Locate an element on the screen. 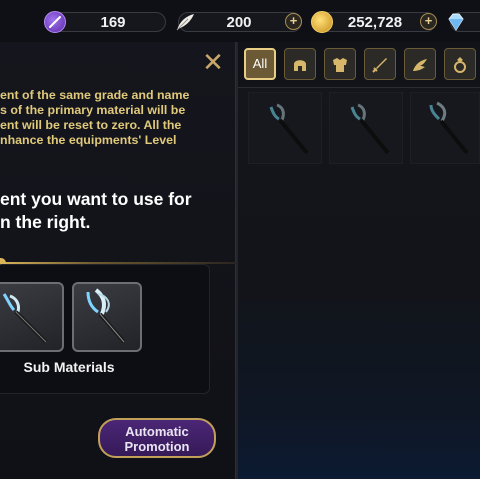  feather-currency-display: 200 is located at coordinates (240, 22).